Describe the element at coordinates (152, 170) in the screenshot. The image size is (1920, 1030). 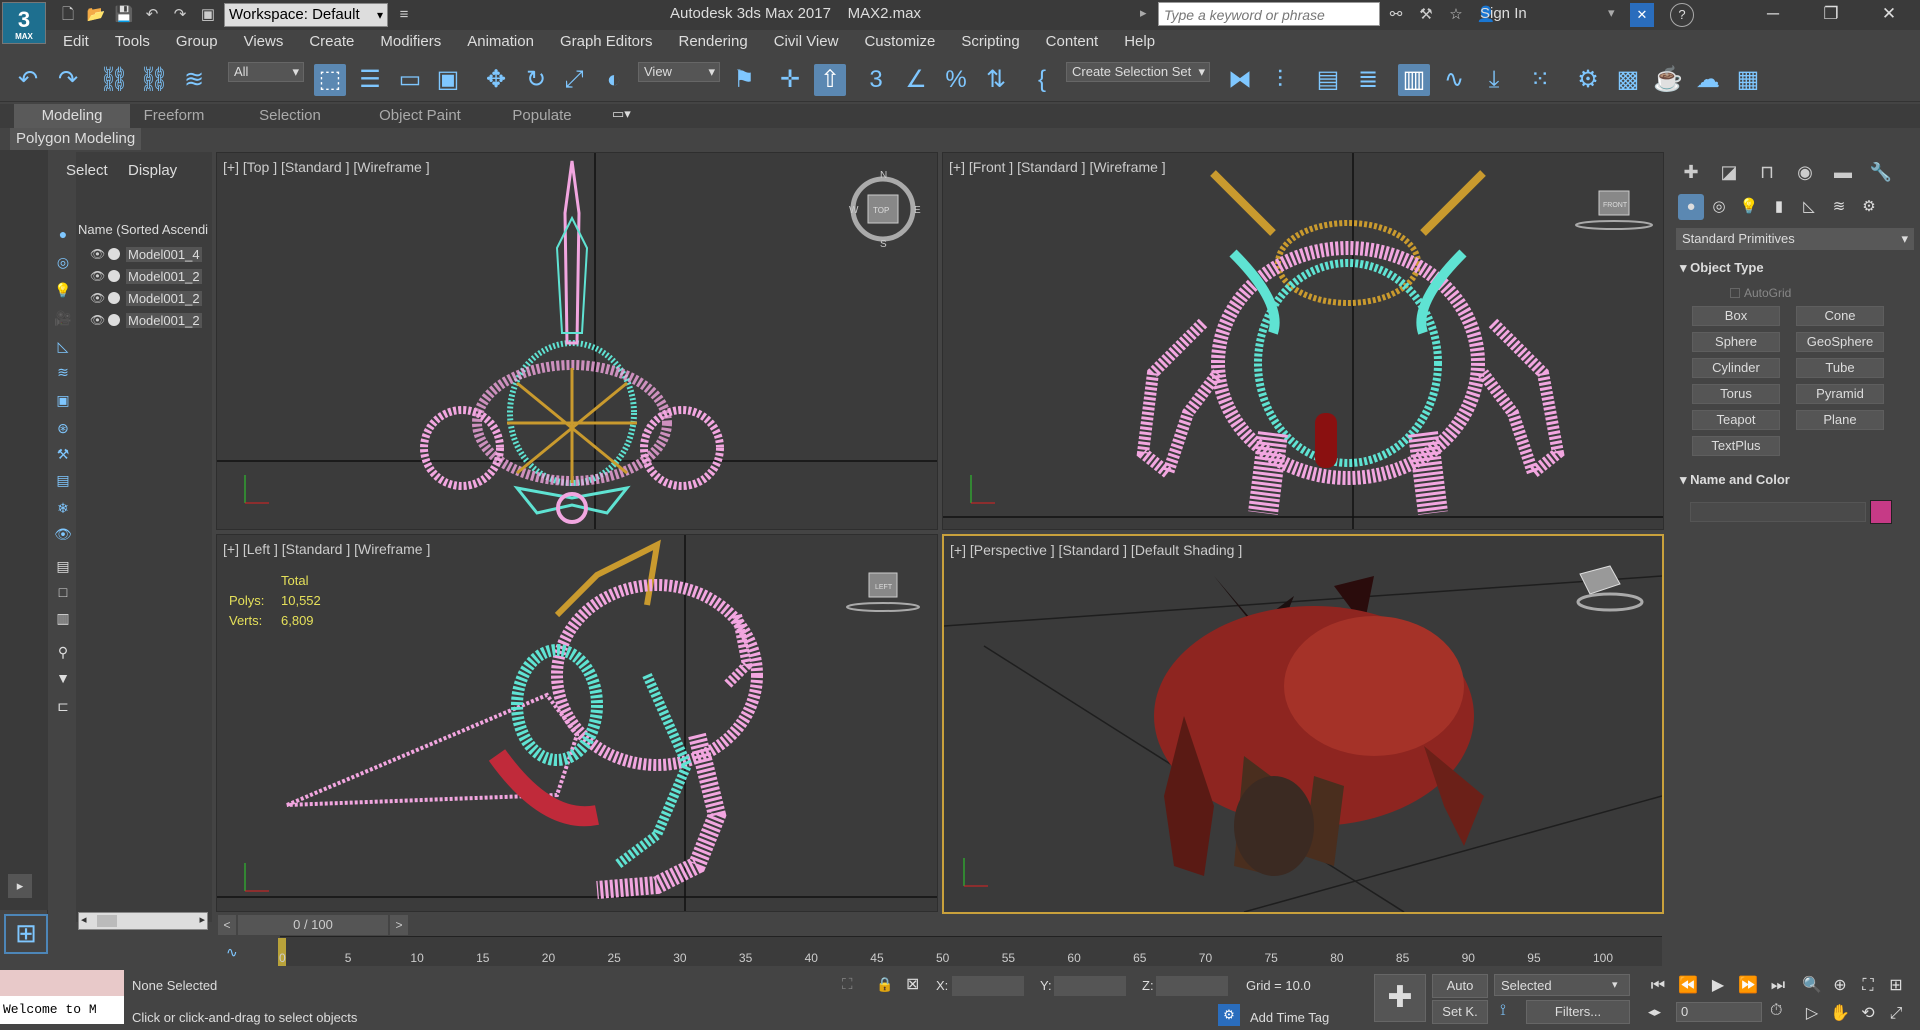
I see `explorer-tab-display: Display` at that location.